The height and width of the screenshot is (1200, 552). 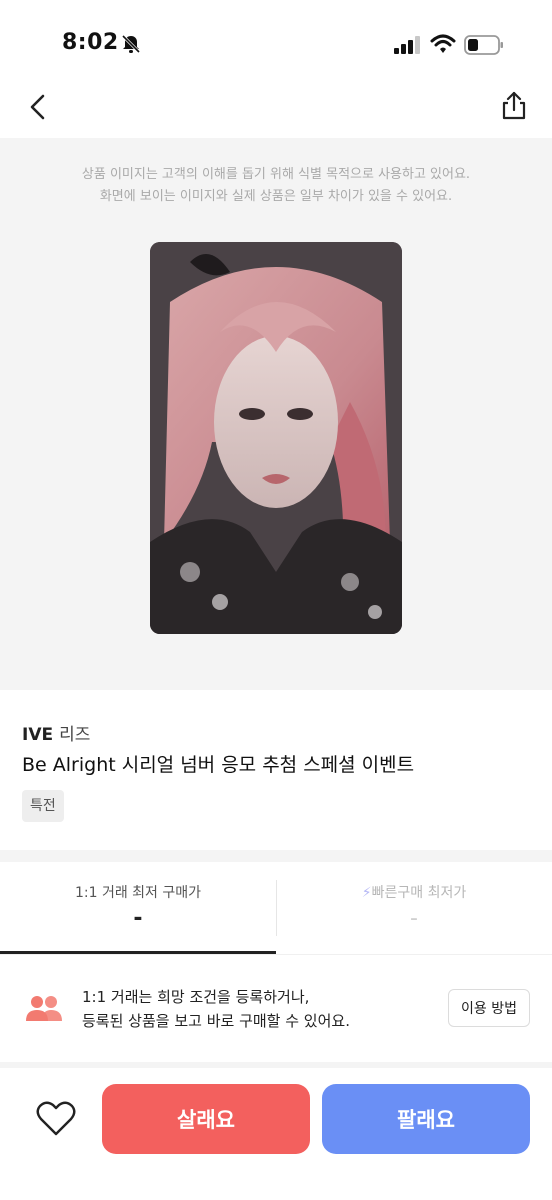 What do you see at coordinates (39, 107) in the screenshot?
I see `chevron-left-icon` at bounding box center [39, 107].